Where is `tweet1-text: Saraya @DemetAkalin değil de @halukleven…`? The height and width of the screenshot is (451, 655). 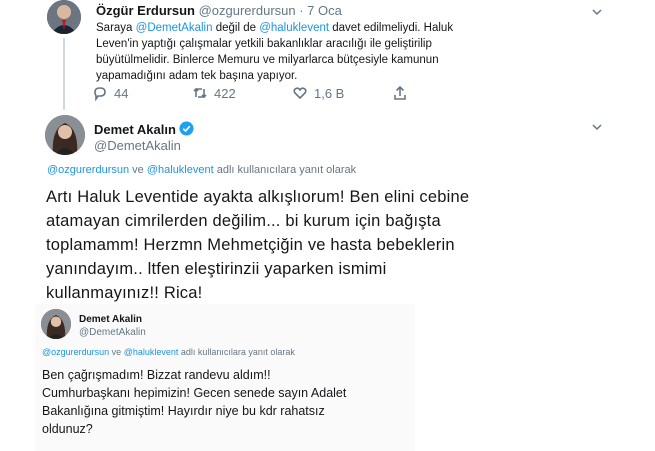 tweet1-text: Saraya @DemetAkalin değil de @halukleven… is located at coordinates (356, 52).